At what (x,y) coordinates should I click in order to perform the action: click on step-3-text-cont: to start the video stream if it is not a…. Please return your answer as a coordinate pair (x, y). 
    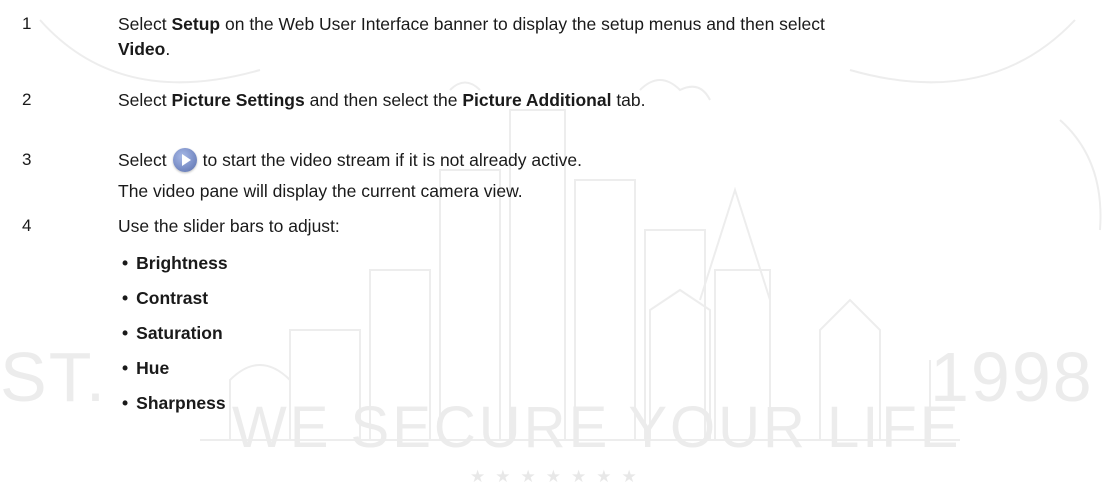
    Looking at the image, I should click on (392, 160).